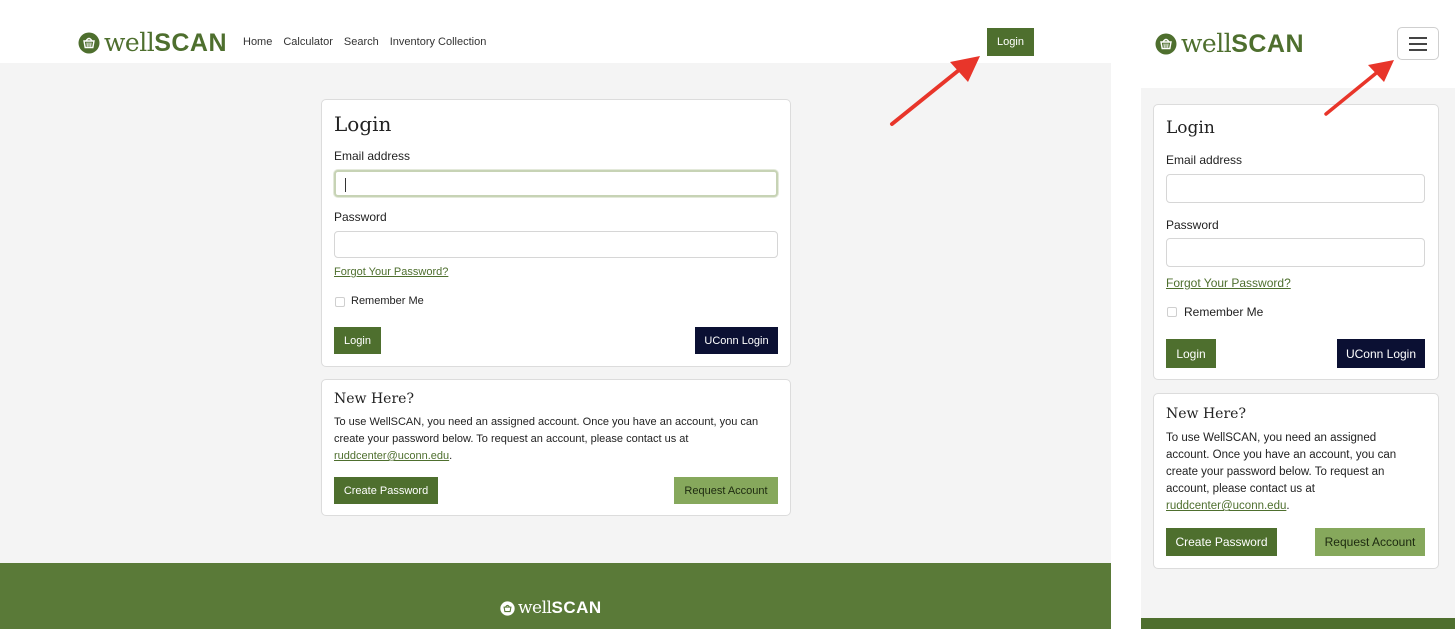  I want to click on mobile-email-label: Email address, so click(1204, 160).